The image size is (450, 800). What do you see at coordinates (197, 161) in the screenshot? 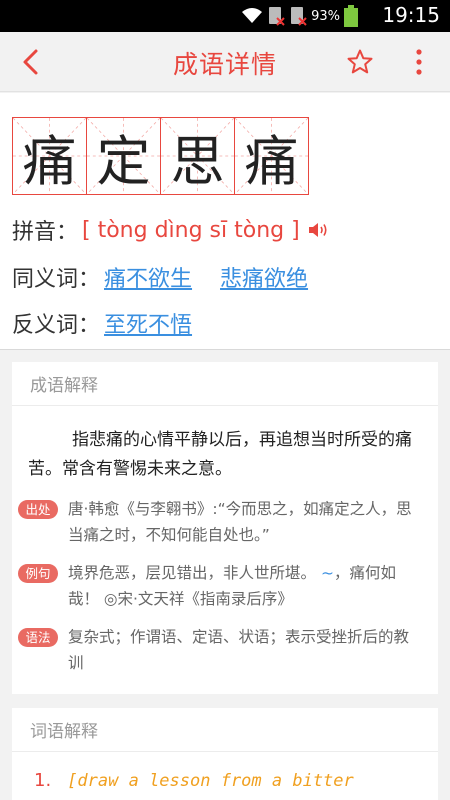
I see `idiom-character: 思` at bounding box center [197, 161].